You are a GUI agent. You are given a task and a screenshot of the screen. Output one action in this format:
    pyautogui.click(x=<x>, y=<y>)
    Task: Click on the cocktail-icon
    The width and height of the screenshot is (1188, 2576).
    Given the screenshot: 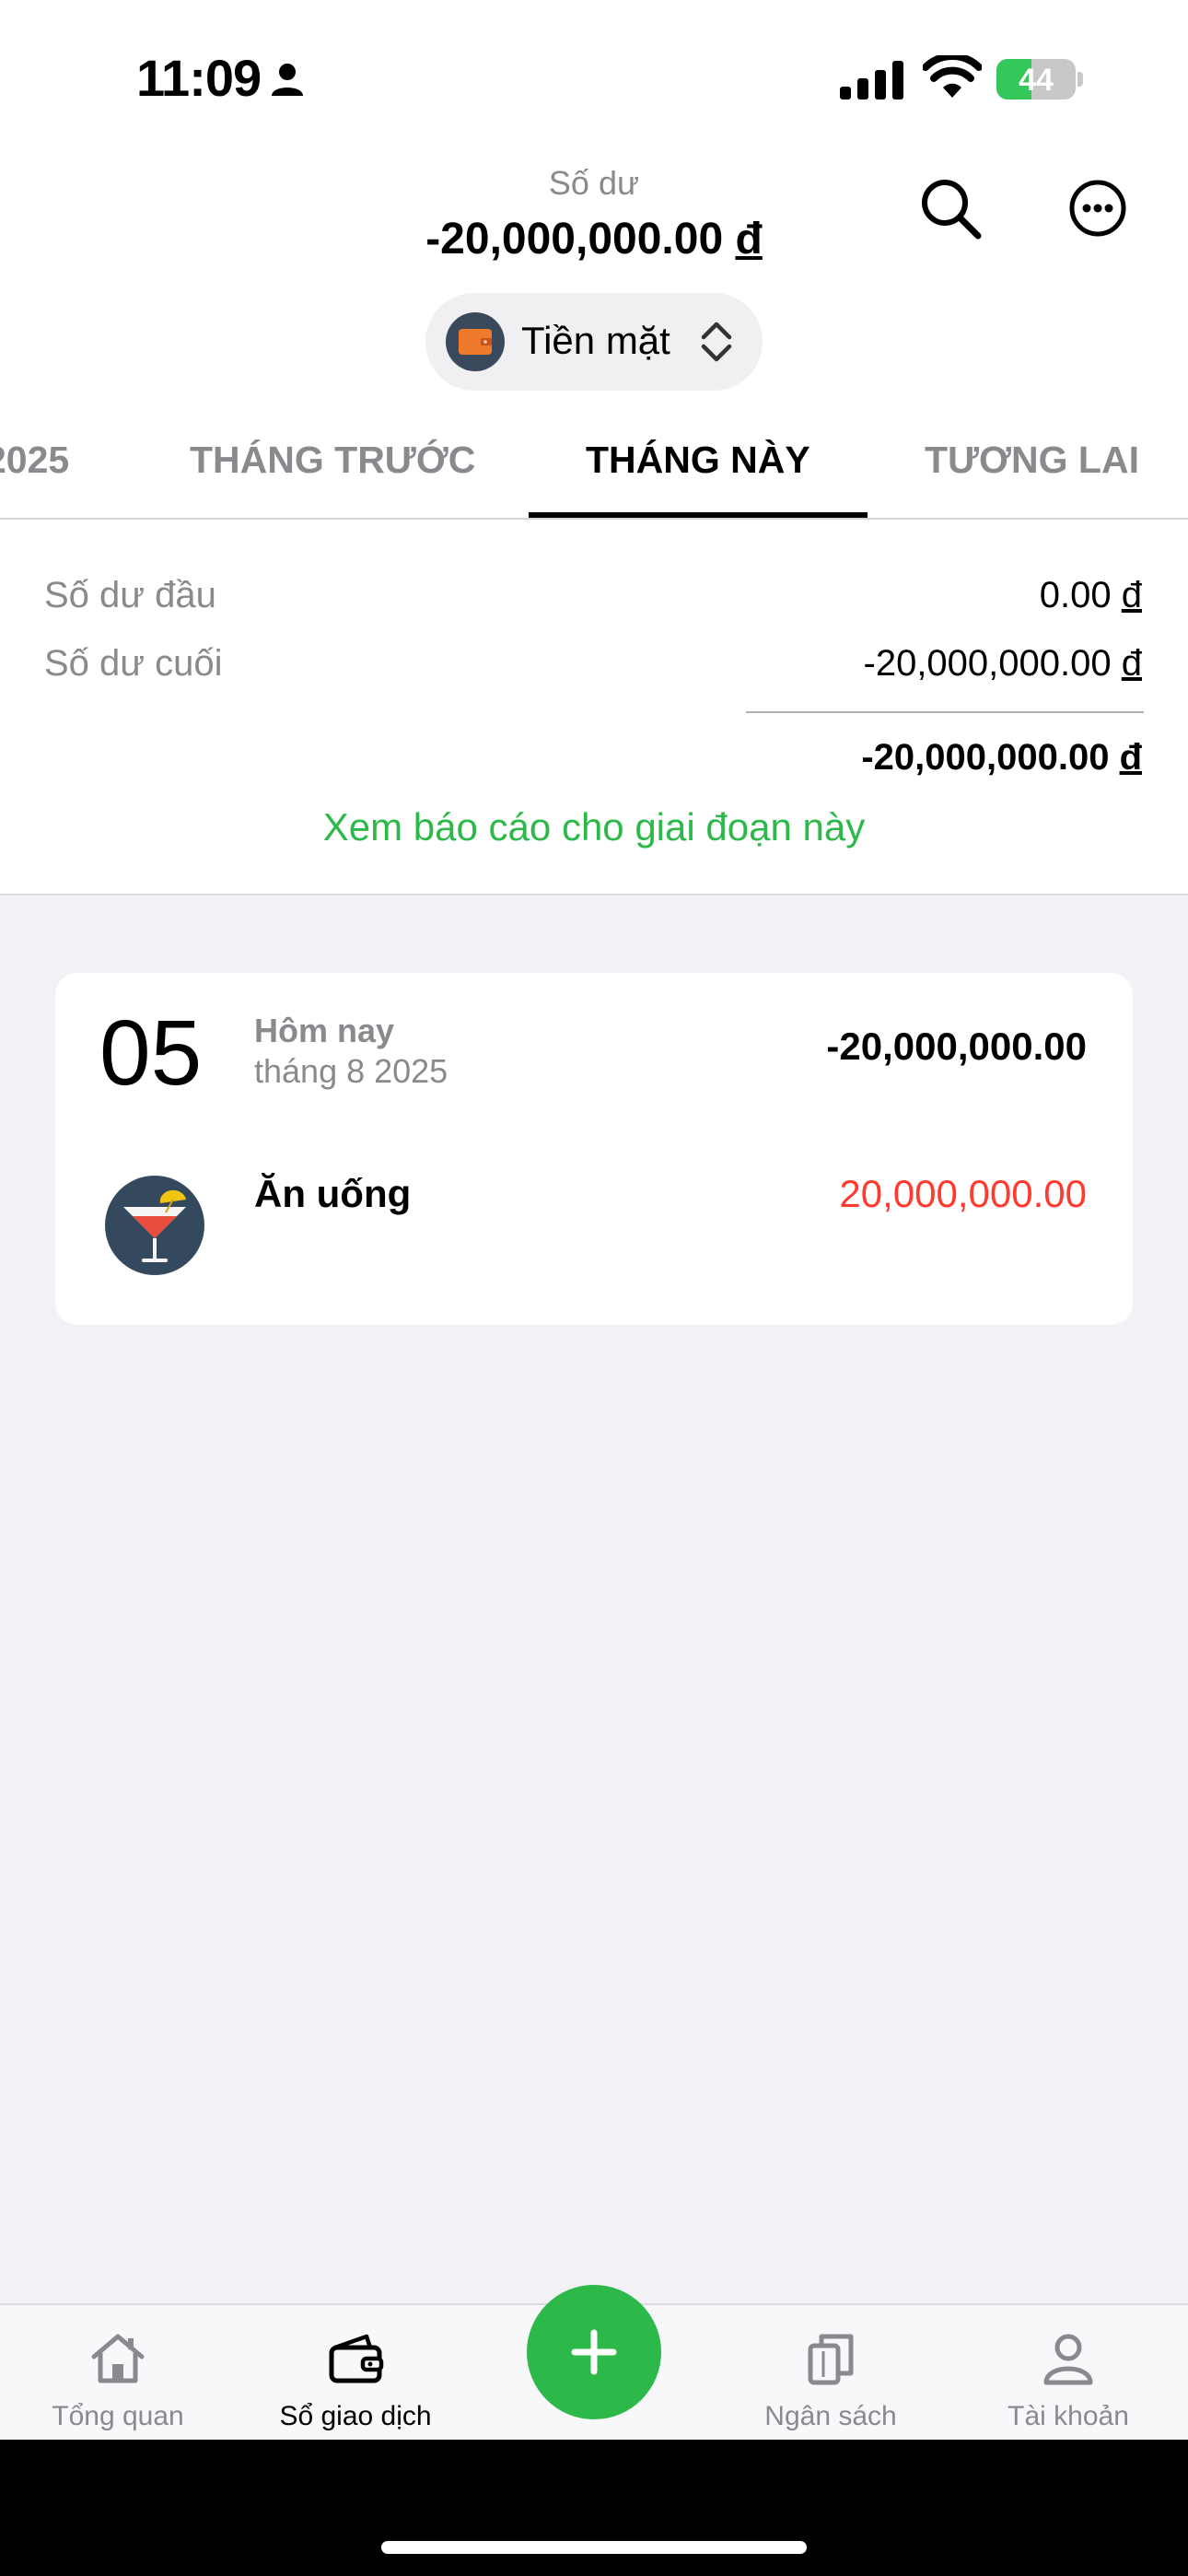 What is the action you would take?
    pyautogui.click(x=154, y=1225)
    